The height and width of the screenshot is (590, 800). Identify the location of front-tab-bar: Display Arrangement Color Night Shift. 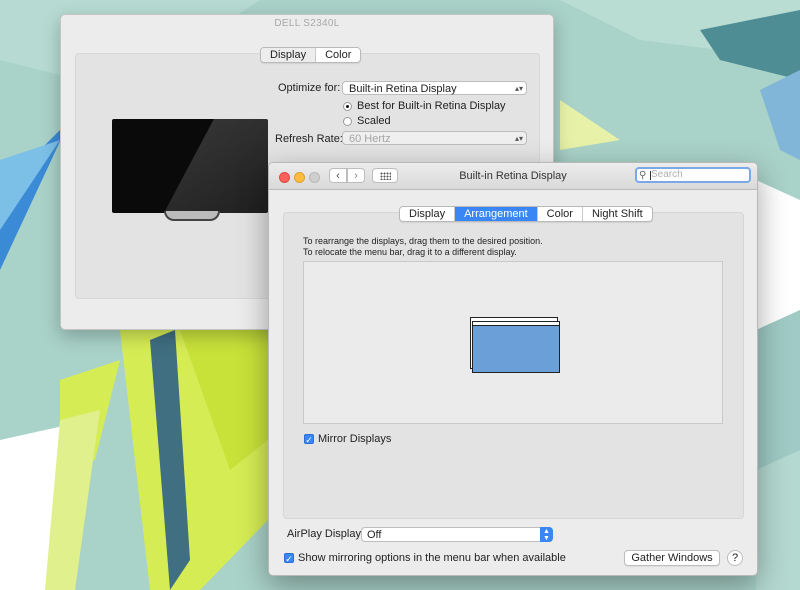
(526, 214).